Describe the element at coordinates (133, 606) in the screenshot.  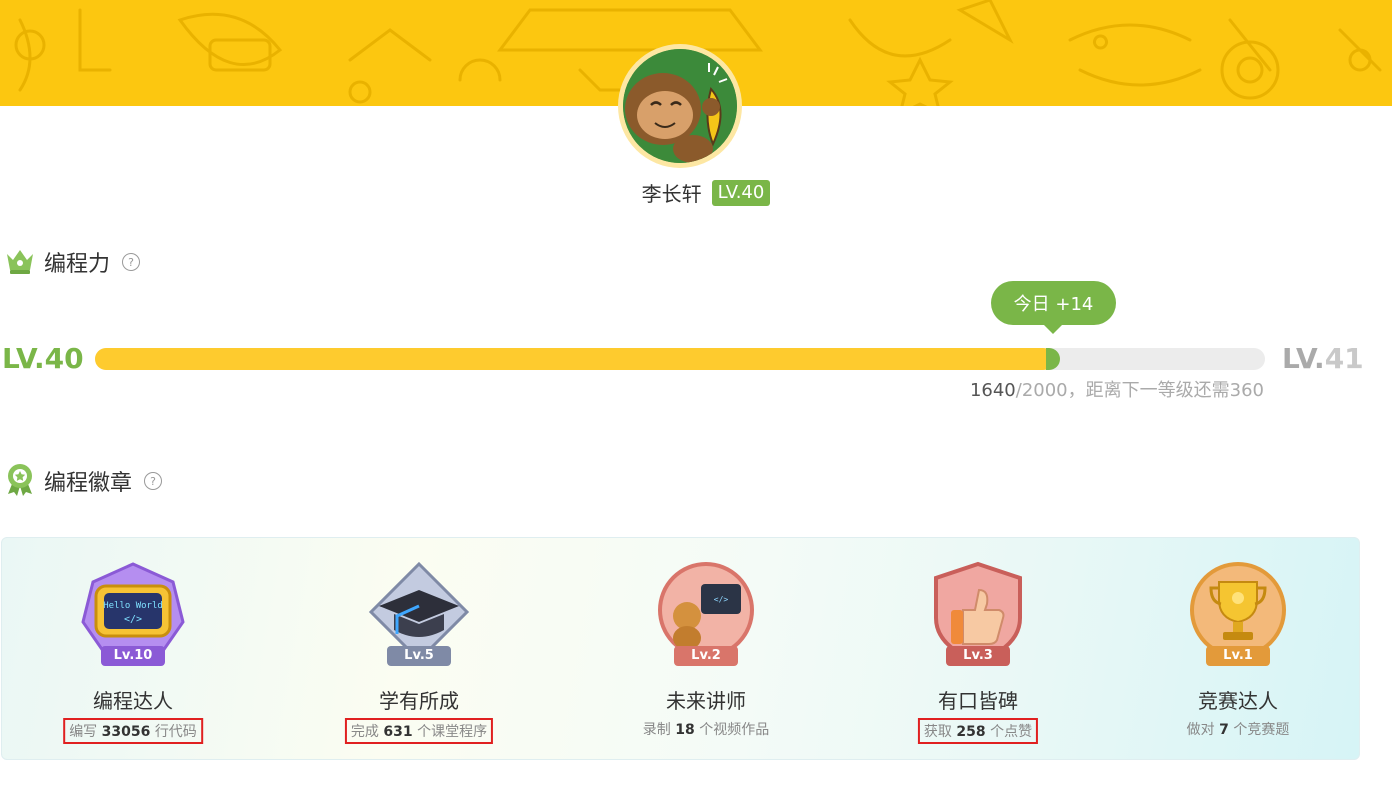
I see `svg-text: Hello World` at that location.